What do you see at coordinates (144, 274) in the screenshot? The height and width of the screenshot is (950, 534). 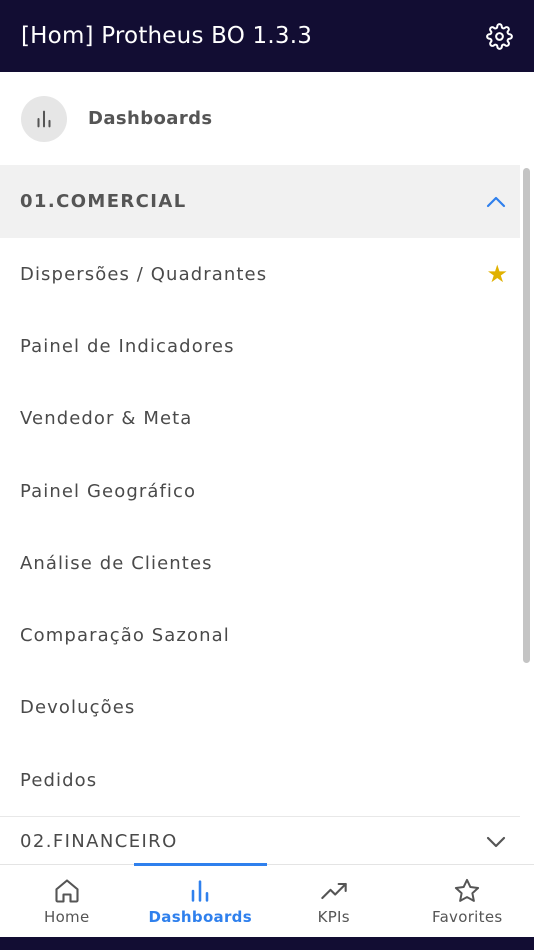 I see `list-item-label: Dispersões / Quadrantes` at bounding box center [144, 274].